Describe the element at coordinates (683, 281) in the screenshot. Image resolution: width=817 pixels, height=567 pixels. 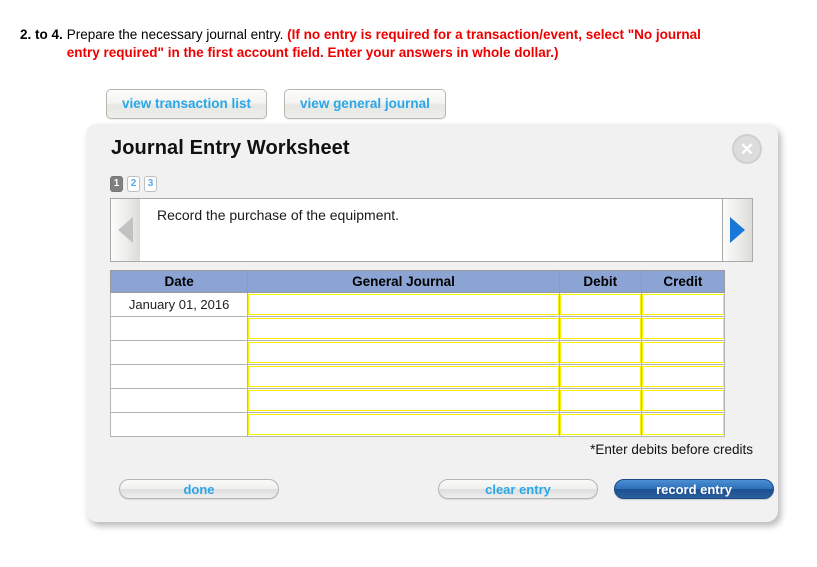
I see `column-header-credit: Credit` at that location.